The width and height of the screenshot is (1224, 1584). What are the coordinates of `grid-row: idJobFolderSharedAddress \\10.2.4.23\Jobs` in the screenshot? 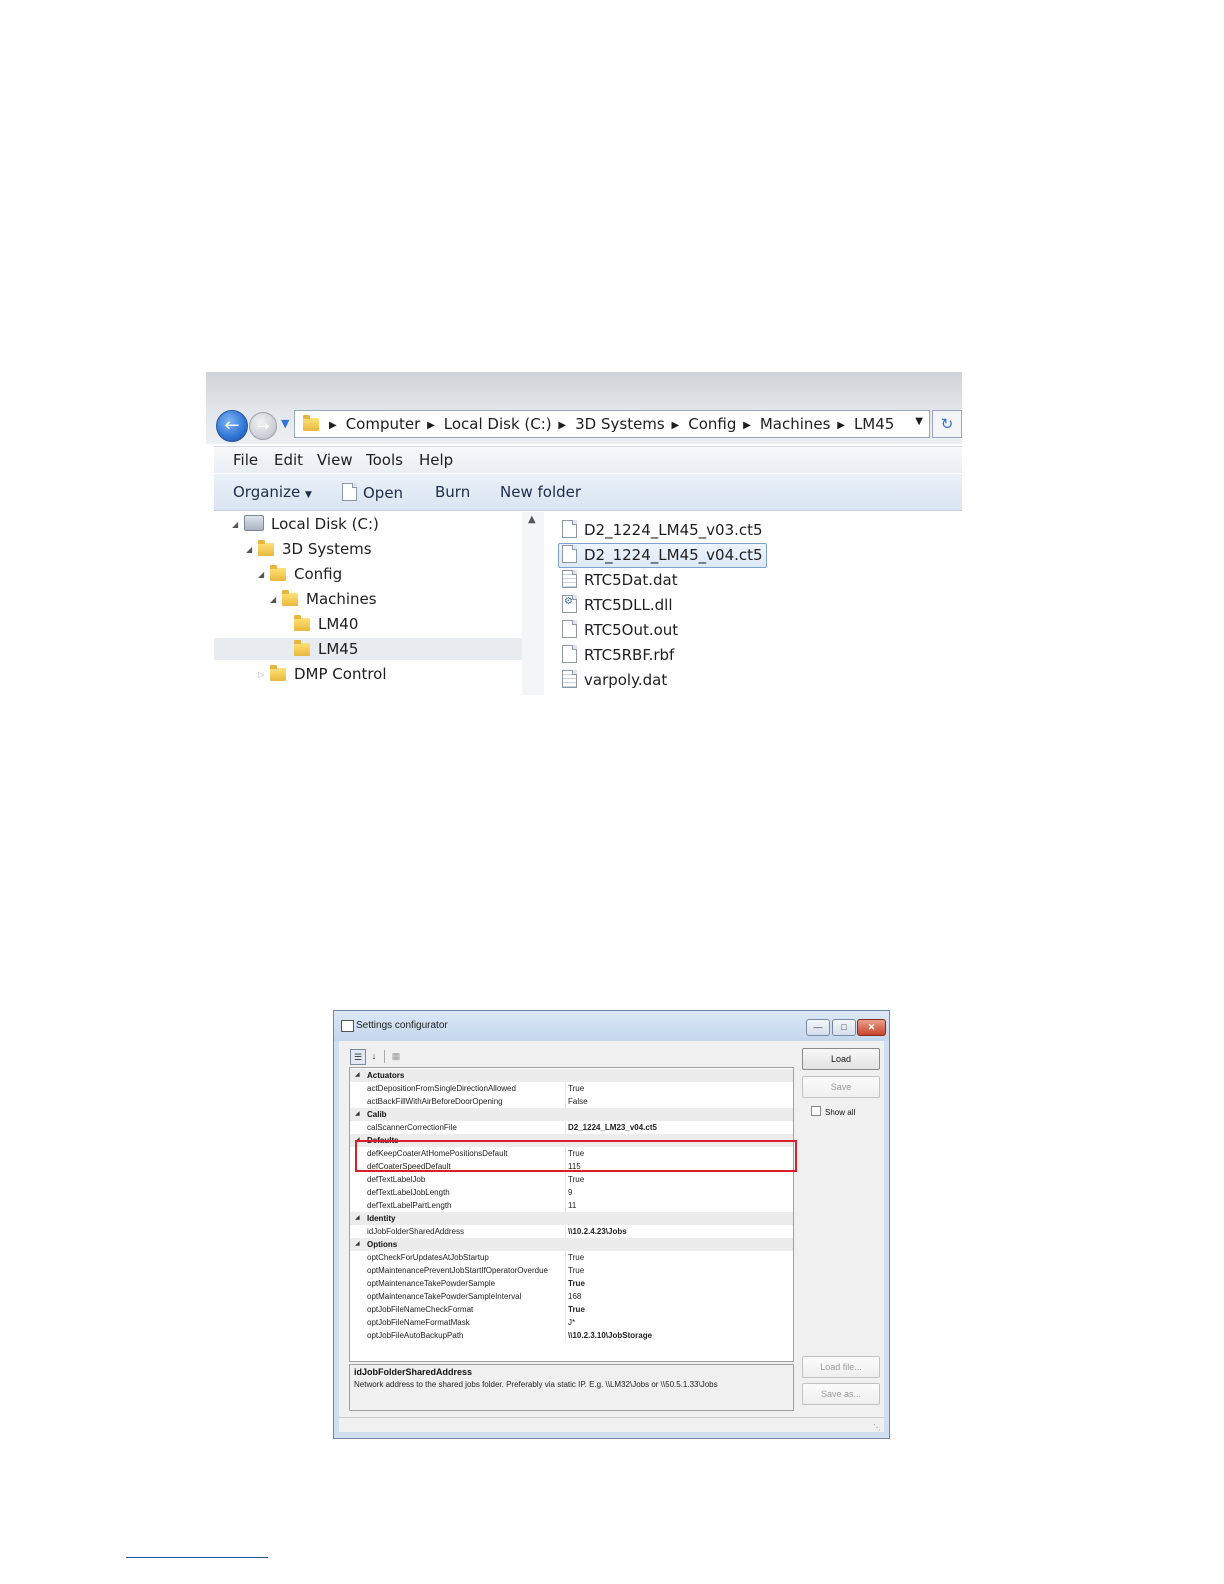 It's located at (571, 1231).